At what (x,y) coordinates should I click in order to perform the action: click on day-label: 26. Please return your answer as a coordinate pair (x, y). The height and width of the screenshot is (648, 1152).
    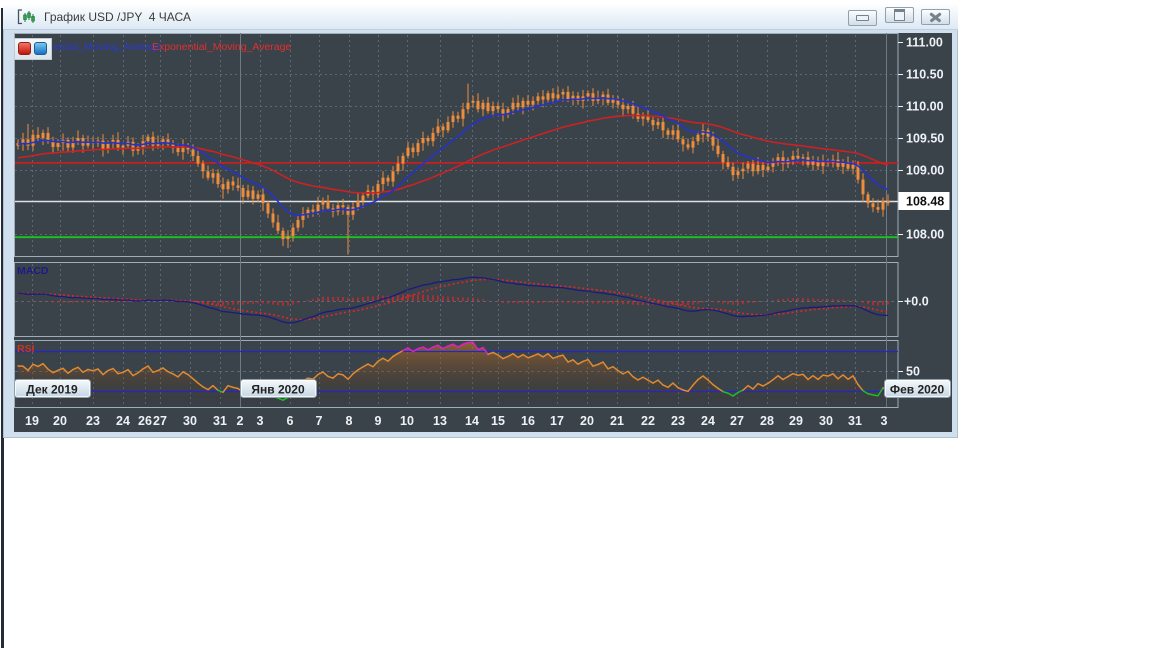
    Looking at the image, I should click on (145, 421).